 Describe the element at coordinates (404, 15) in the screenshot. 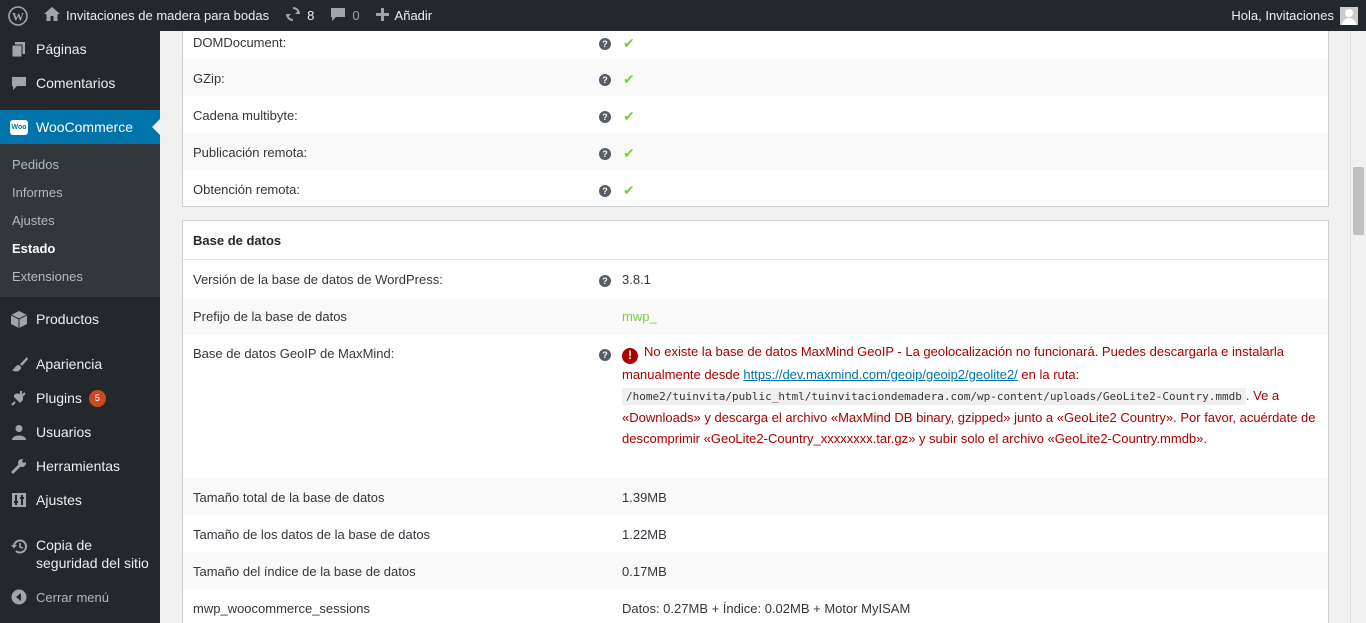

I see `add-new-link: Añadir` at that location.